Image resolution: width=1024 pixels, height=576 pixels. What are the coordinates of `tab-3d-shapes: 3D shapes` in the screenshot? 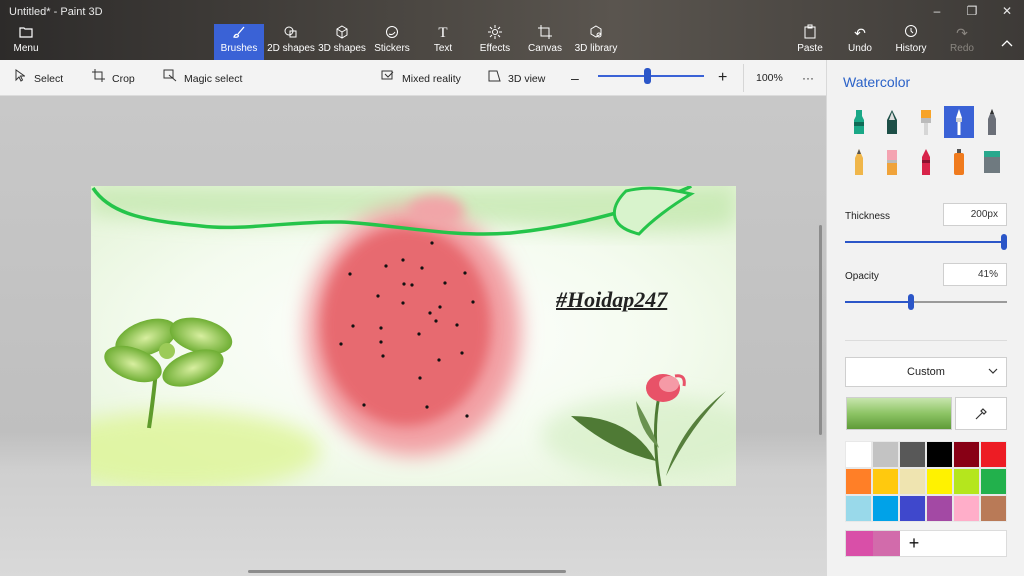 It's located at (342, 42).